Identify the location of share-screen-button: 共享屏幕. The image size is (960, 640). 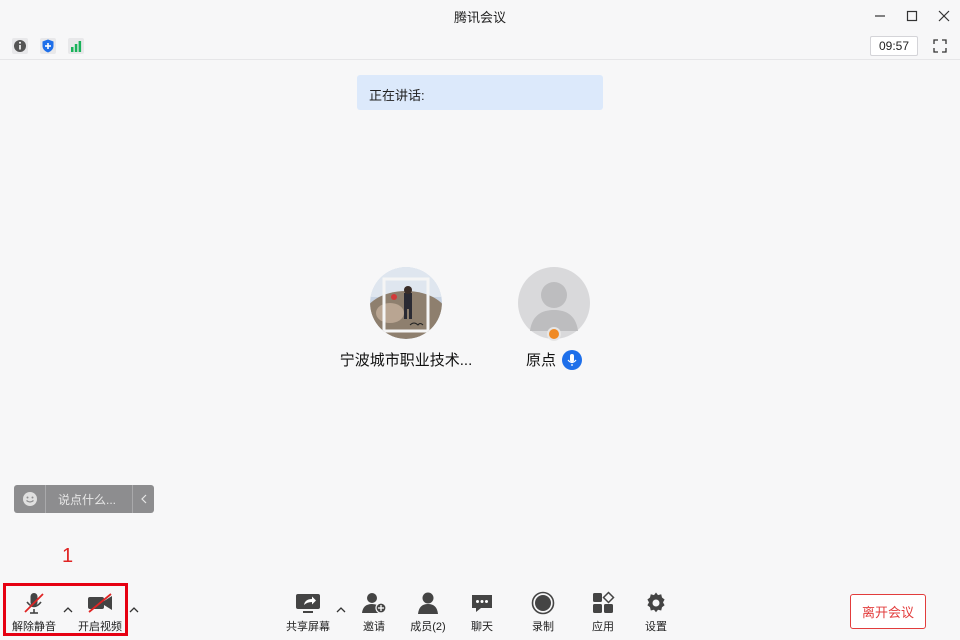
(308, 612).